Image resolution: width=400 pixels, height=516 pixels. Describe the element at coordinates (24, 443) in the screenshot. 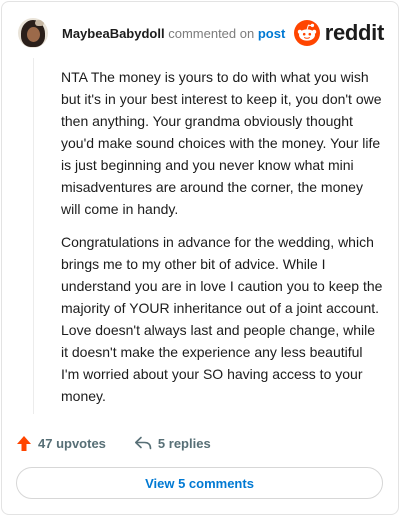

I see `upvote-arrow-icon` at that location.